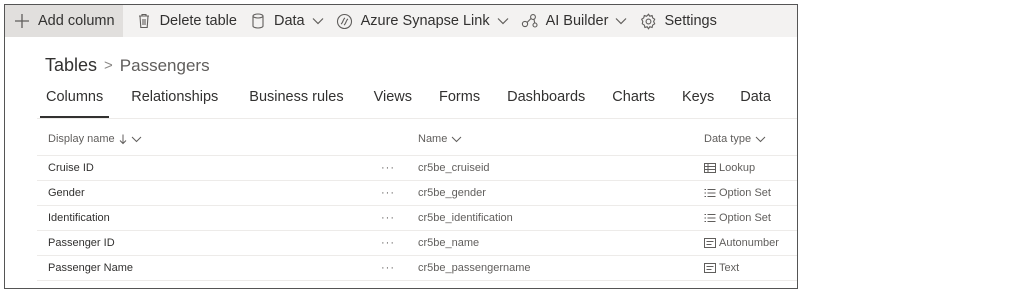  What do you see at coordinates (698, 103) in the screenshot?
I see `tab-keys: Keys` at bounding box center [698, 103].